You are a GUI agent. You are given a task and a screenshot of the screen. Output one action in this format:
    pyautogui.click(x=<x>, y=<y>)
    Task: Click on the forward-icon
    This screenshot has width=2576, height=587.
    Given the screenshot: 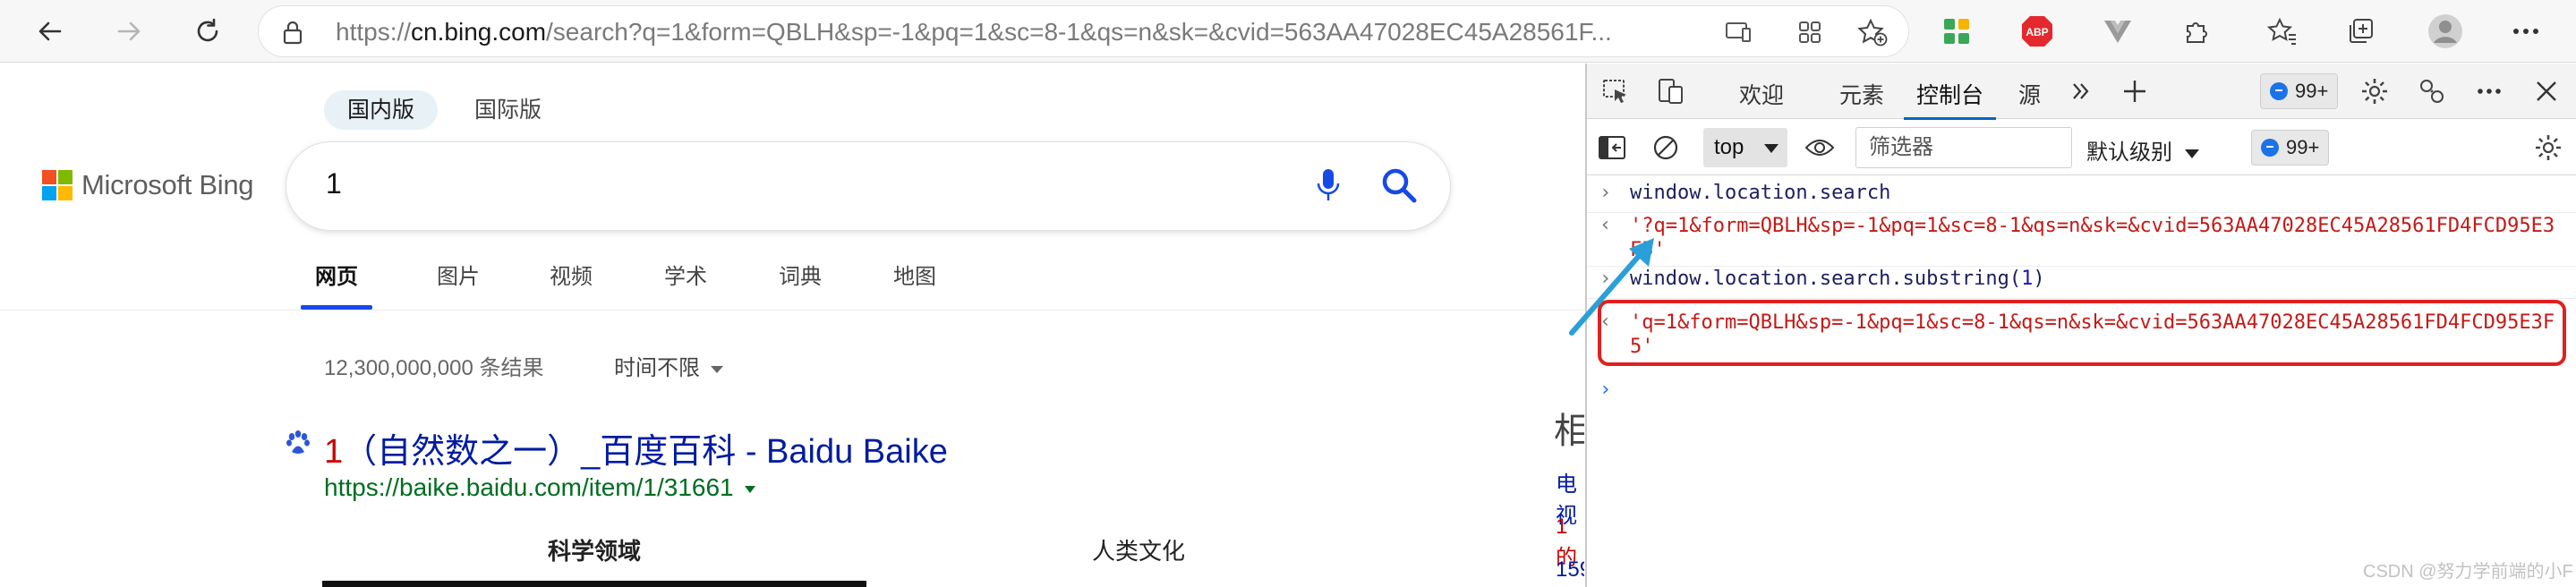 What is the action you would take?
    pyautogui.click(x=129, y=31)
    